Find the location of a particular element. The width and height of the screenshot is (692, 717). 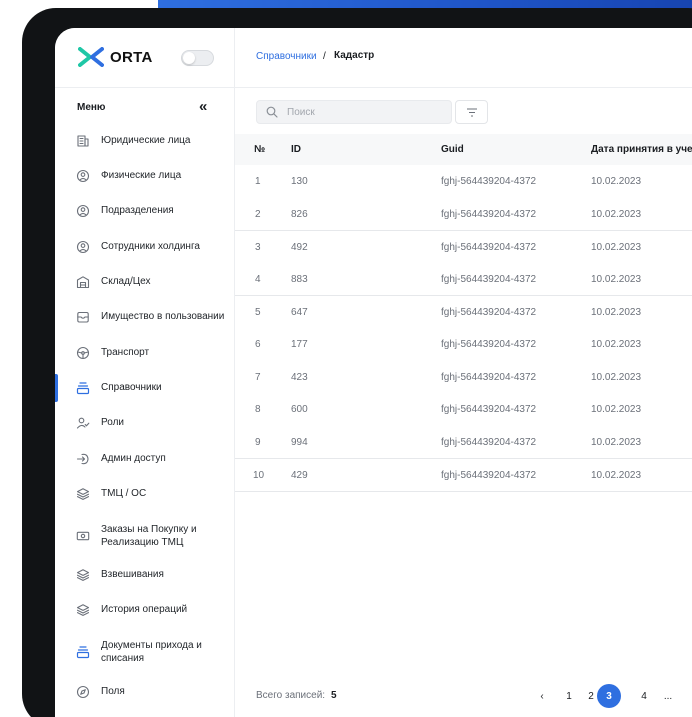

layers-icon is located at coordinates (83, 494).